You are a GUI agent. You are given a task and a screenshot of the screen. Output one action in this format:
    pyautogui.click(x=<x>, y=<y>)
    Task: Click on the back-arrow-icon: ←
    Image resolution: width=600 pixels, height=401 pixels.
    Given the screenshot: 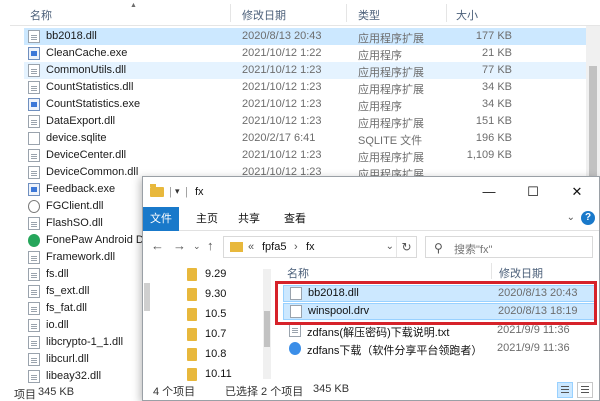 What is the action you would take?
    pyautogui.click(x=157, y=245)
    